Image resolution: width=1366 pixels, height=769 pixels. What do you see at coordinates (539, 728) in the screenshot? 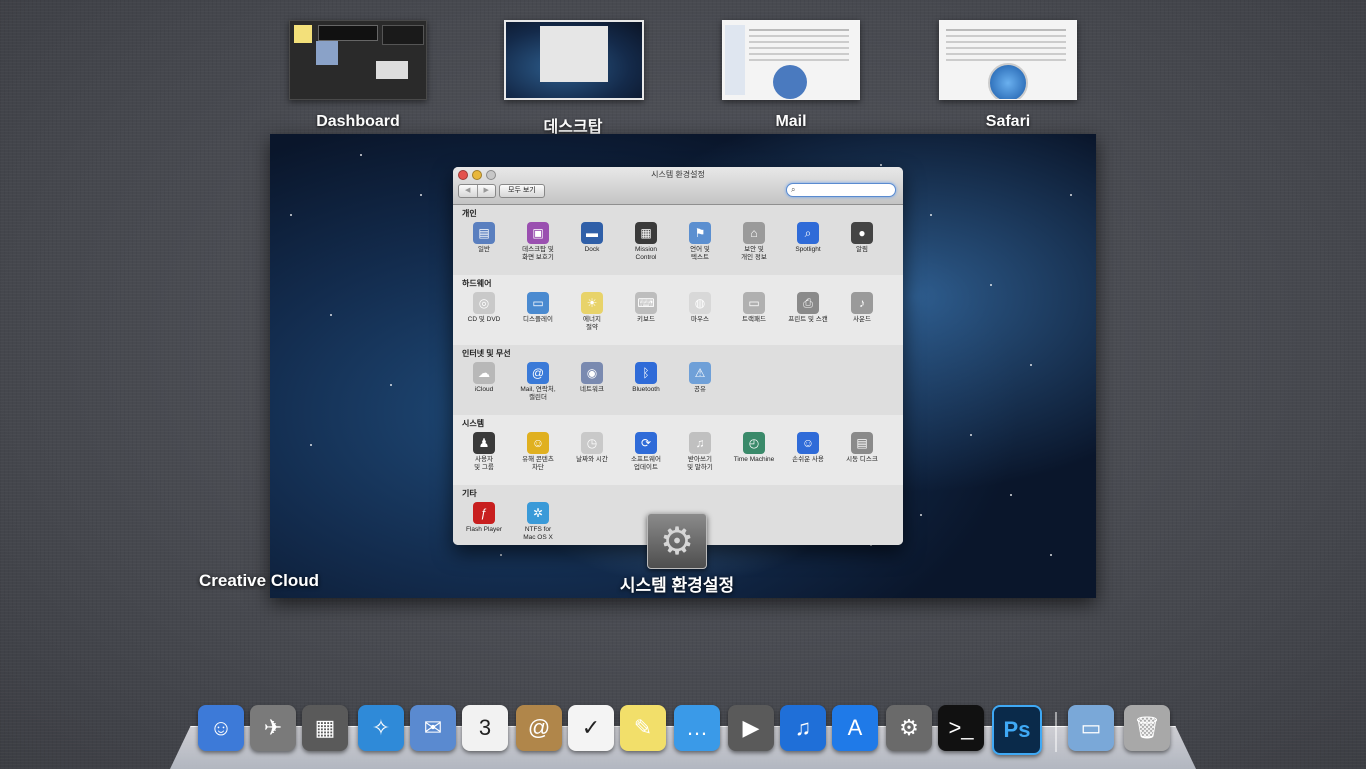
I see `contacts-icon: @` at bounding box center [539, 728].